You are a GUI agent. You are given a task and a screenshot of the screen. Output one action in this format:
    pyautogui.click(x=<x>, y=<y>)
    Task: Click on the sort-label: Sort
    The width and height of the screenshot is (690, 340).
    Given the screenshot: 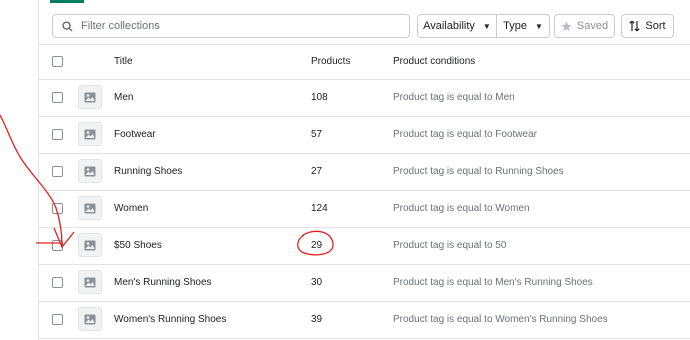 What is the action you would take?
    pyautogui.click(x=655, y=26)
    